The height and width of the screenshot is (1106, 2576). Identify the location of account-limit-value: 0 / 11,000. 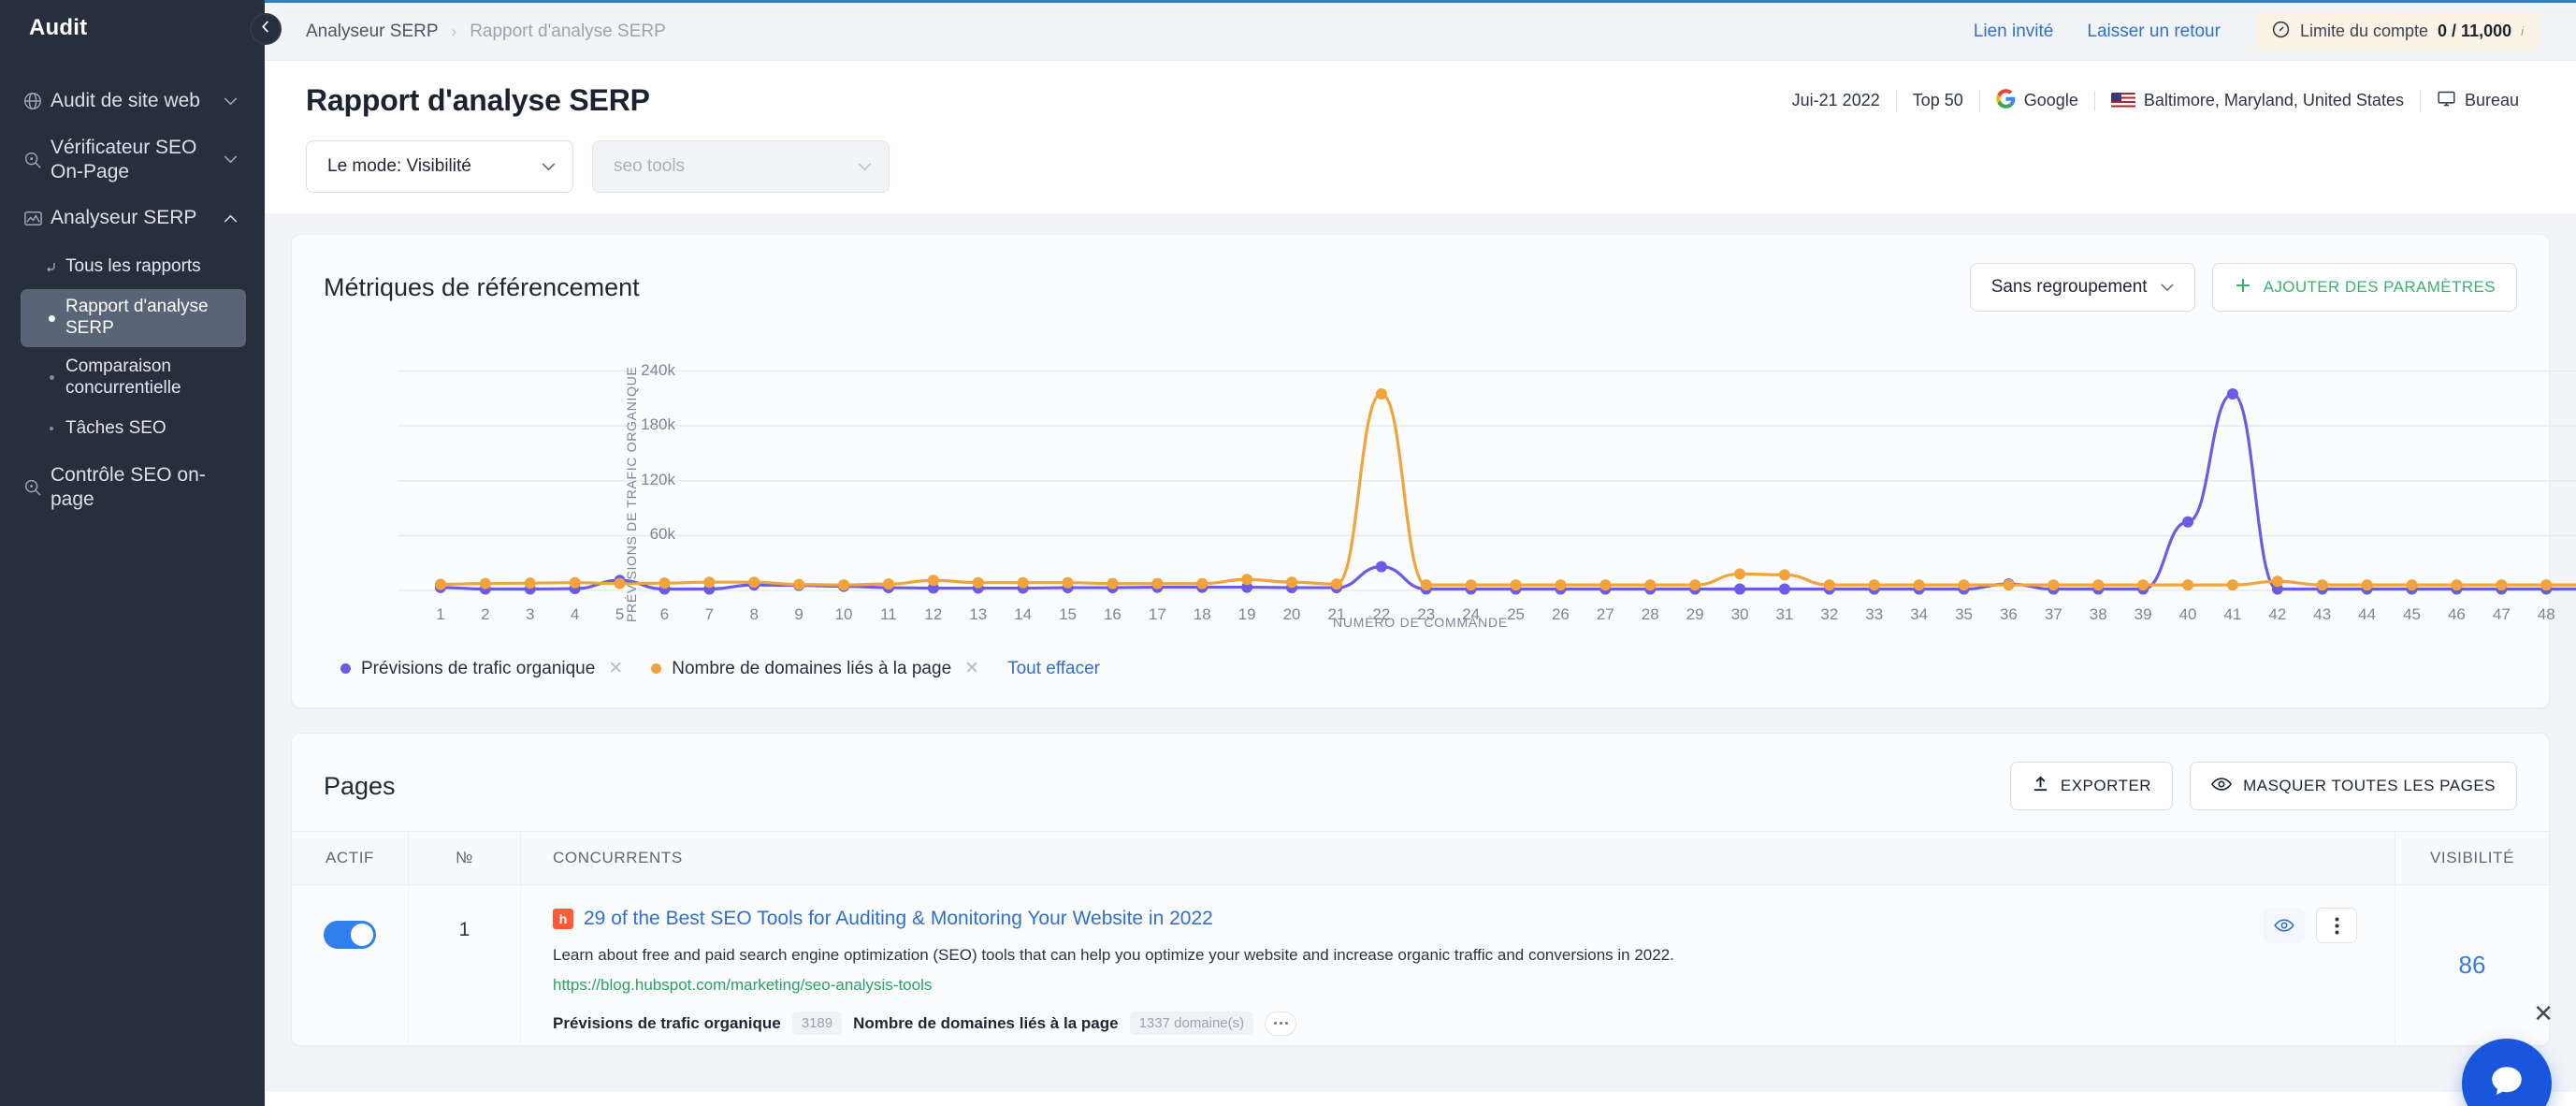
(2475, 31).